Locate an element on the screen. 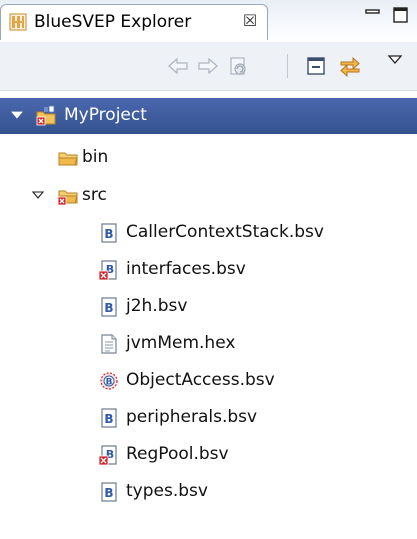 Image resolution: width=417 pixels, height=539 pixels. collapse-all-icon is located at coordinates (316, 66).